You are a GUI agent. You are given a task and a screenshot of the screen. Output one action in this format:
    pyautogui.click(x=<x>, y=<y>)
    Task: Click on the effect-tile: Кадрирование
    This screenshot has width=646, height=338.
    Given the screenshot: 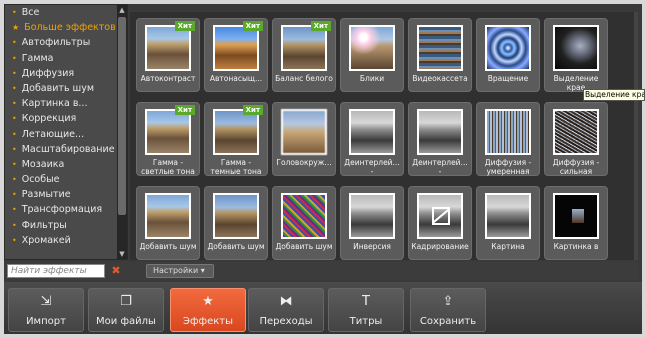 What is the action you would take?
    pyautogui.click(x=440, y=223)
    